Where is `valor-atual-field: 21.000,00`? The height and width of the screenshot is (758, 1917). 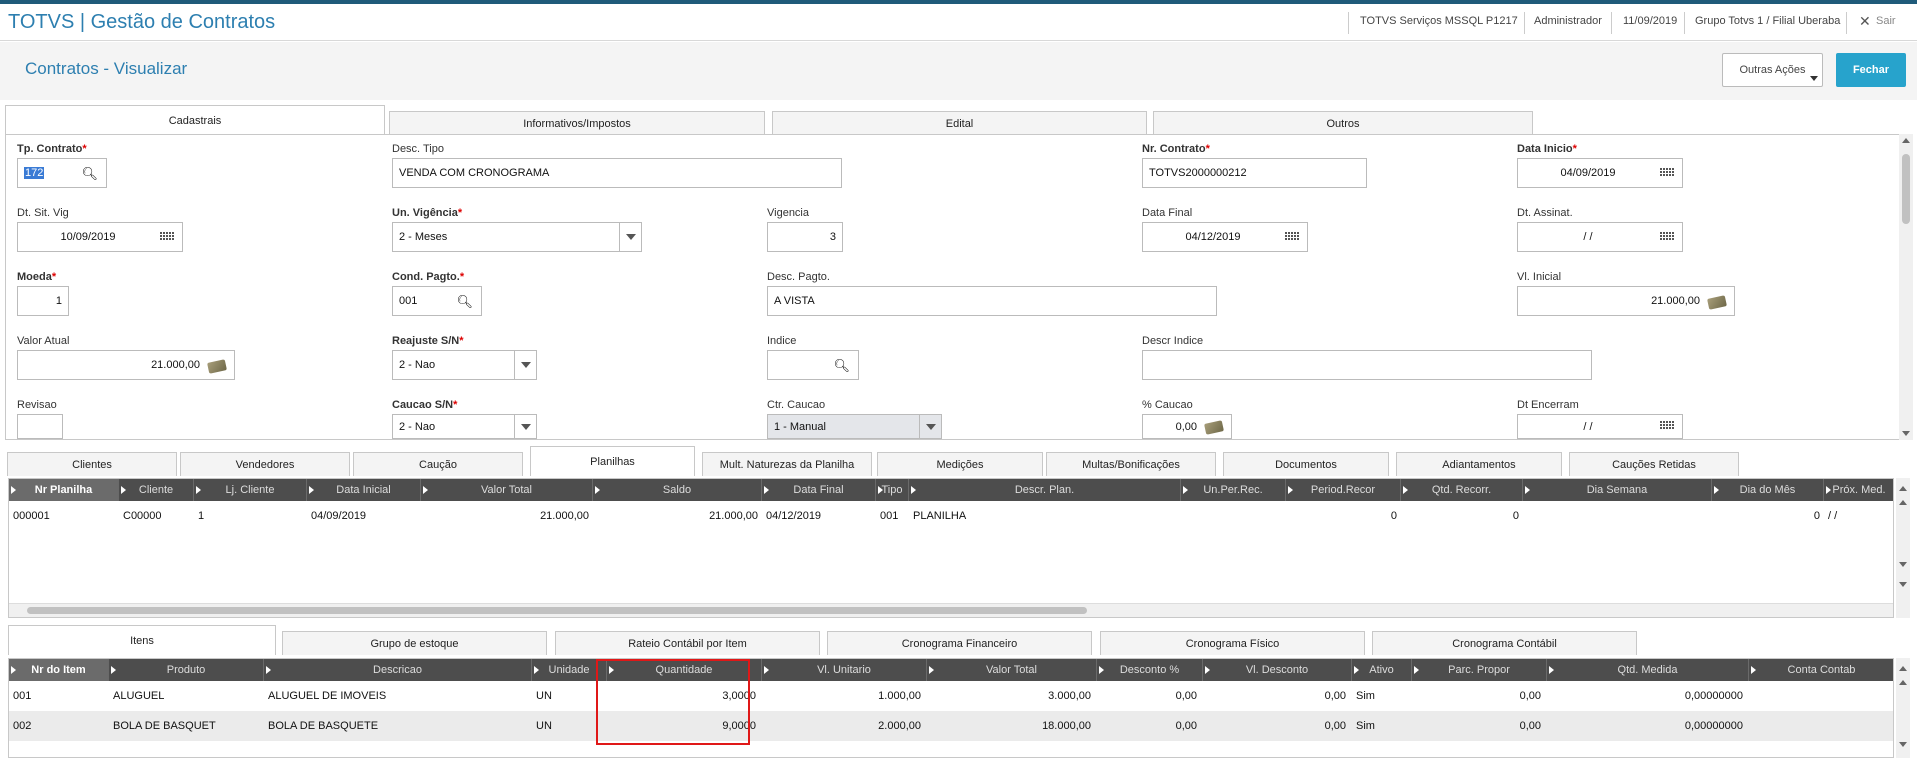 valor-atual-field: 21.000,00 is located at coordinates (126, 365).